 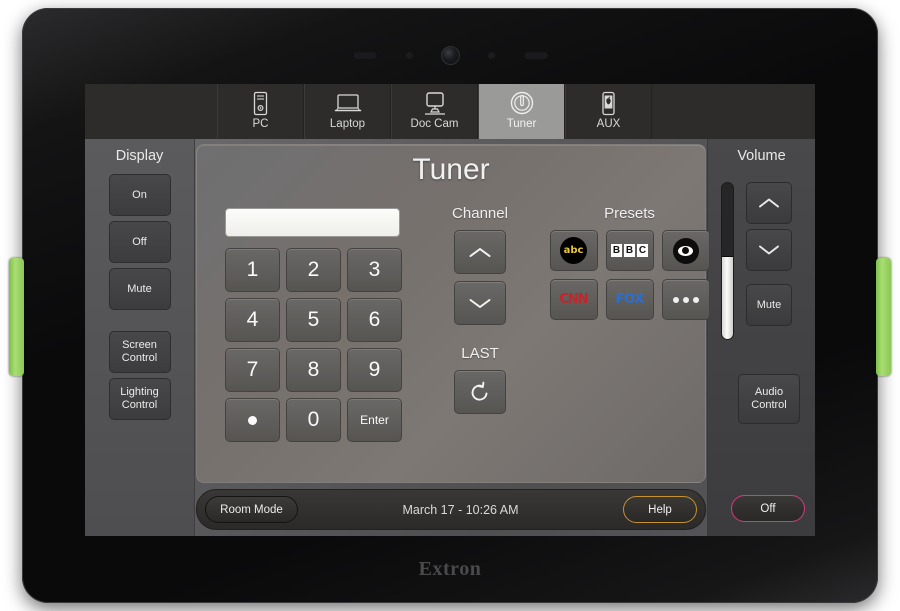 I want to click on screen-control-line1: Screen, so click(x=139, y=345).